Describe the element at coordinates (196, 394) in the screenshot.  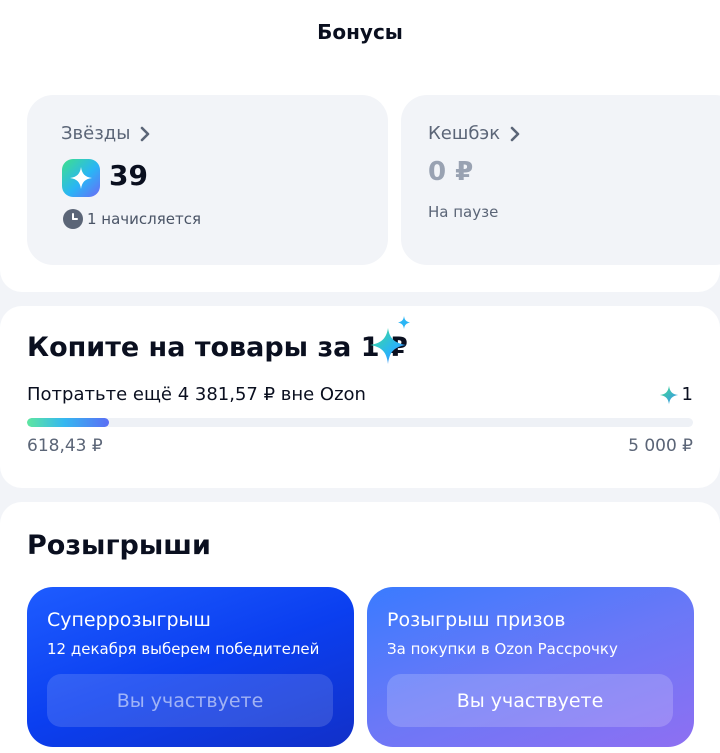
I see `progress-caption: Потратьте ещё 4 381,57 ₽ вне Ozon` at that location.